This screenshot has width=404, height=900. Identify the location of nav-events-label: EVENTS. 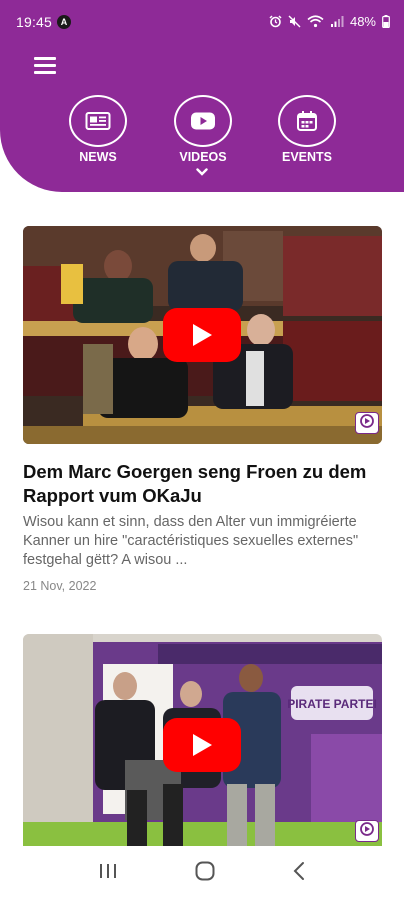
(306, 157).